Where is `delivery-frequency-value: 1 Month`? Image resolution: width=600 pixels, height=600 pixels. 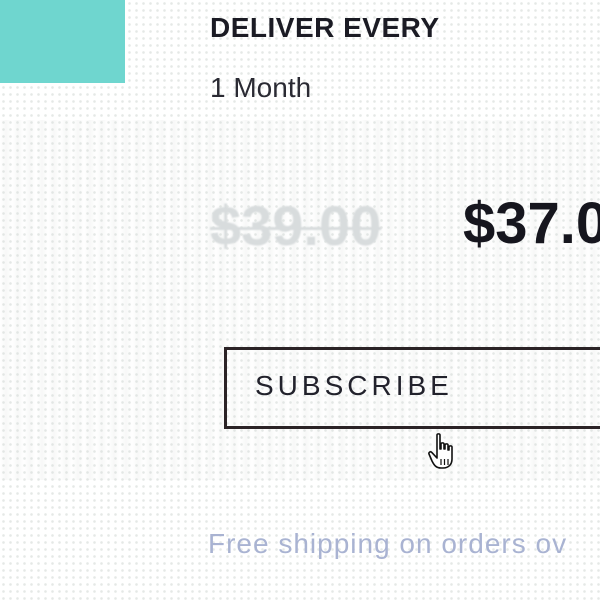 delivery-frequency-value: 1 Month is located at coordinates (260, 88).